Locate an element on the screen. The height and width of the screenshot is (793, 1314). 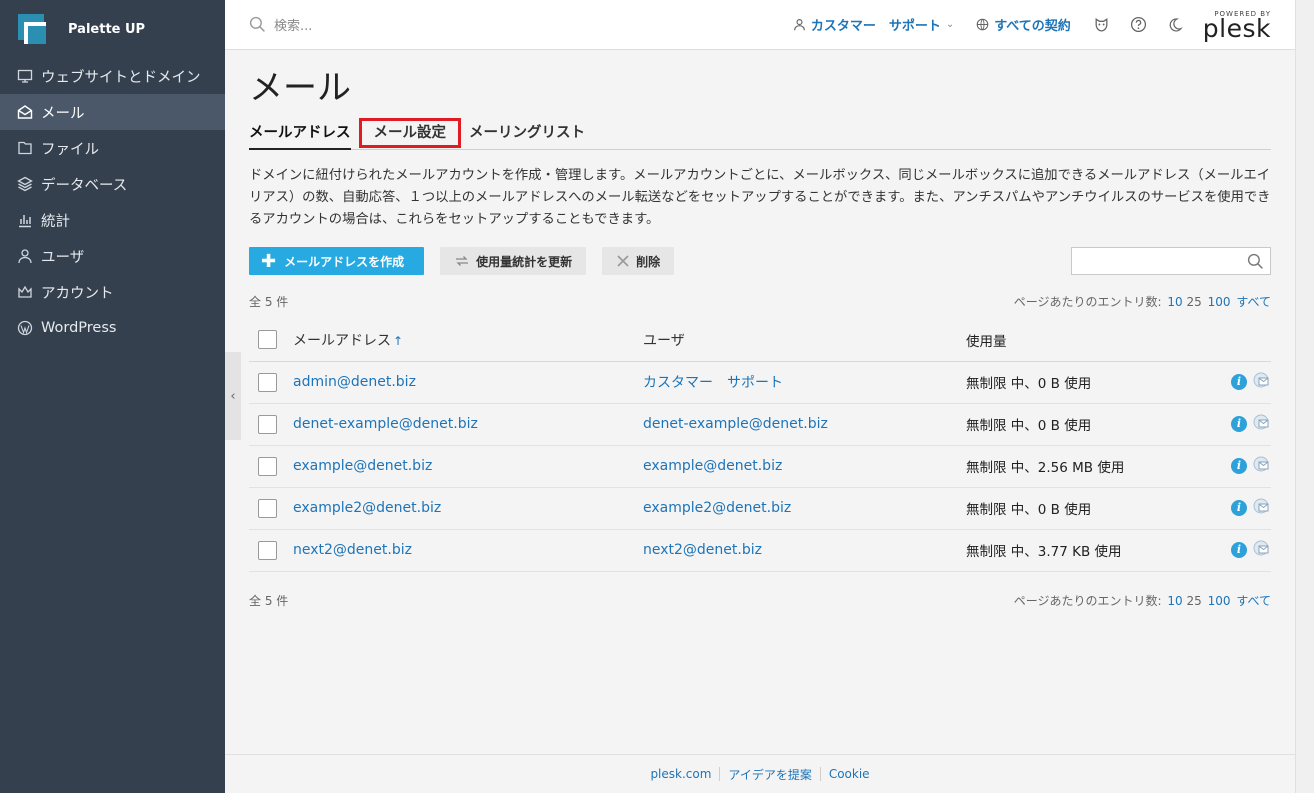
email-link: next2@denet.biz is located at coordinates (352, 550).